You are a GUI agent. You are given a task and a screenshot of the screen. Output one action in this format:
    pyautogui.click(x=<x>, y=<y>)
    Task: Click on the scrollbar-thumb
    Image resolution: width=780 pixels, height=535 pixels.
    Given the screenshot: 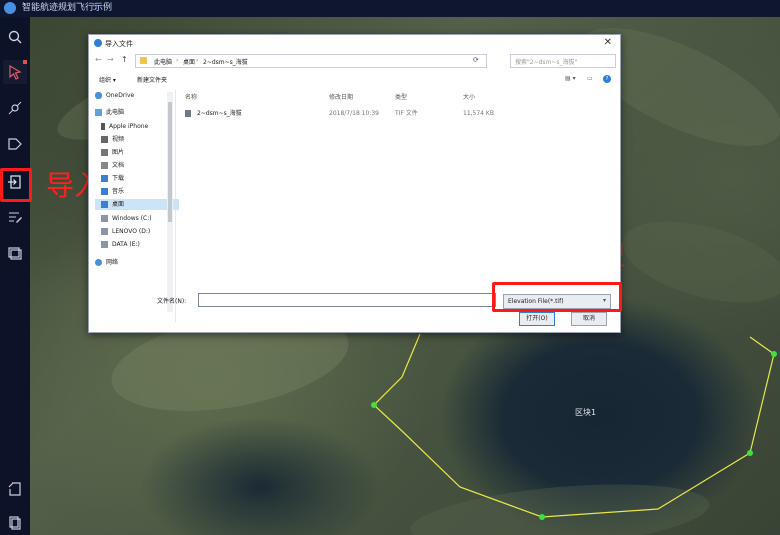 What is the action you would take?
    pyautogui.click(x=170, y=162)
    